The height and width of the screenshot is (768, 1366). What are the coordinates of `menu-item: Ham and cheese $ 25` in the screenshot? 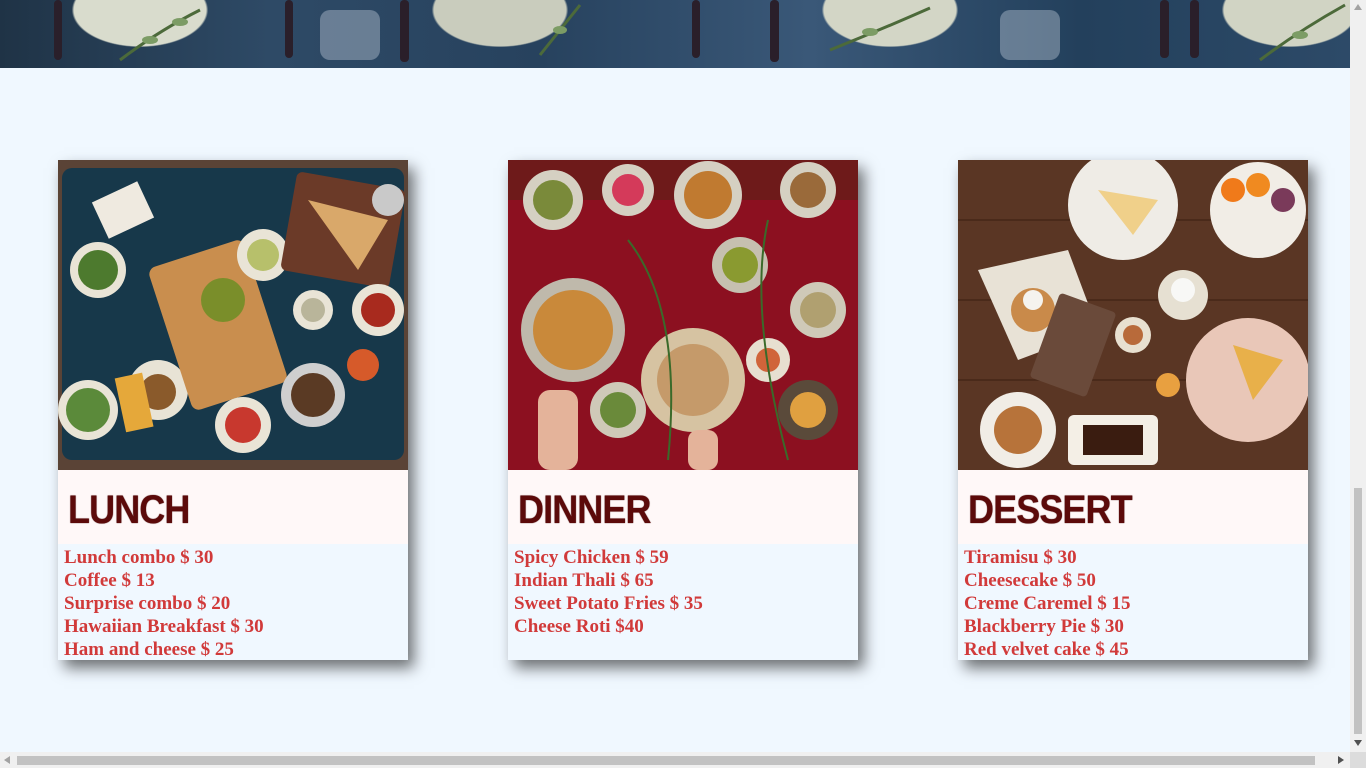 It's located at (149, 649).